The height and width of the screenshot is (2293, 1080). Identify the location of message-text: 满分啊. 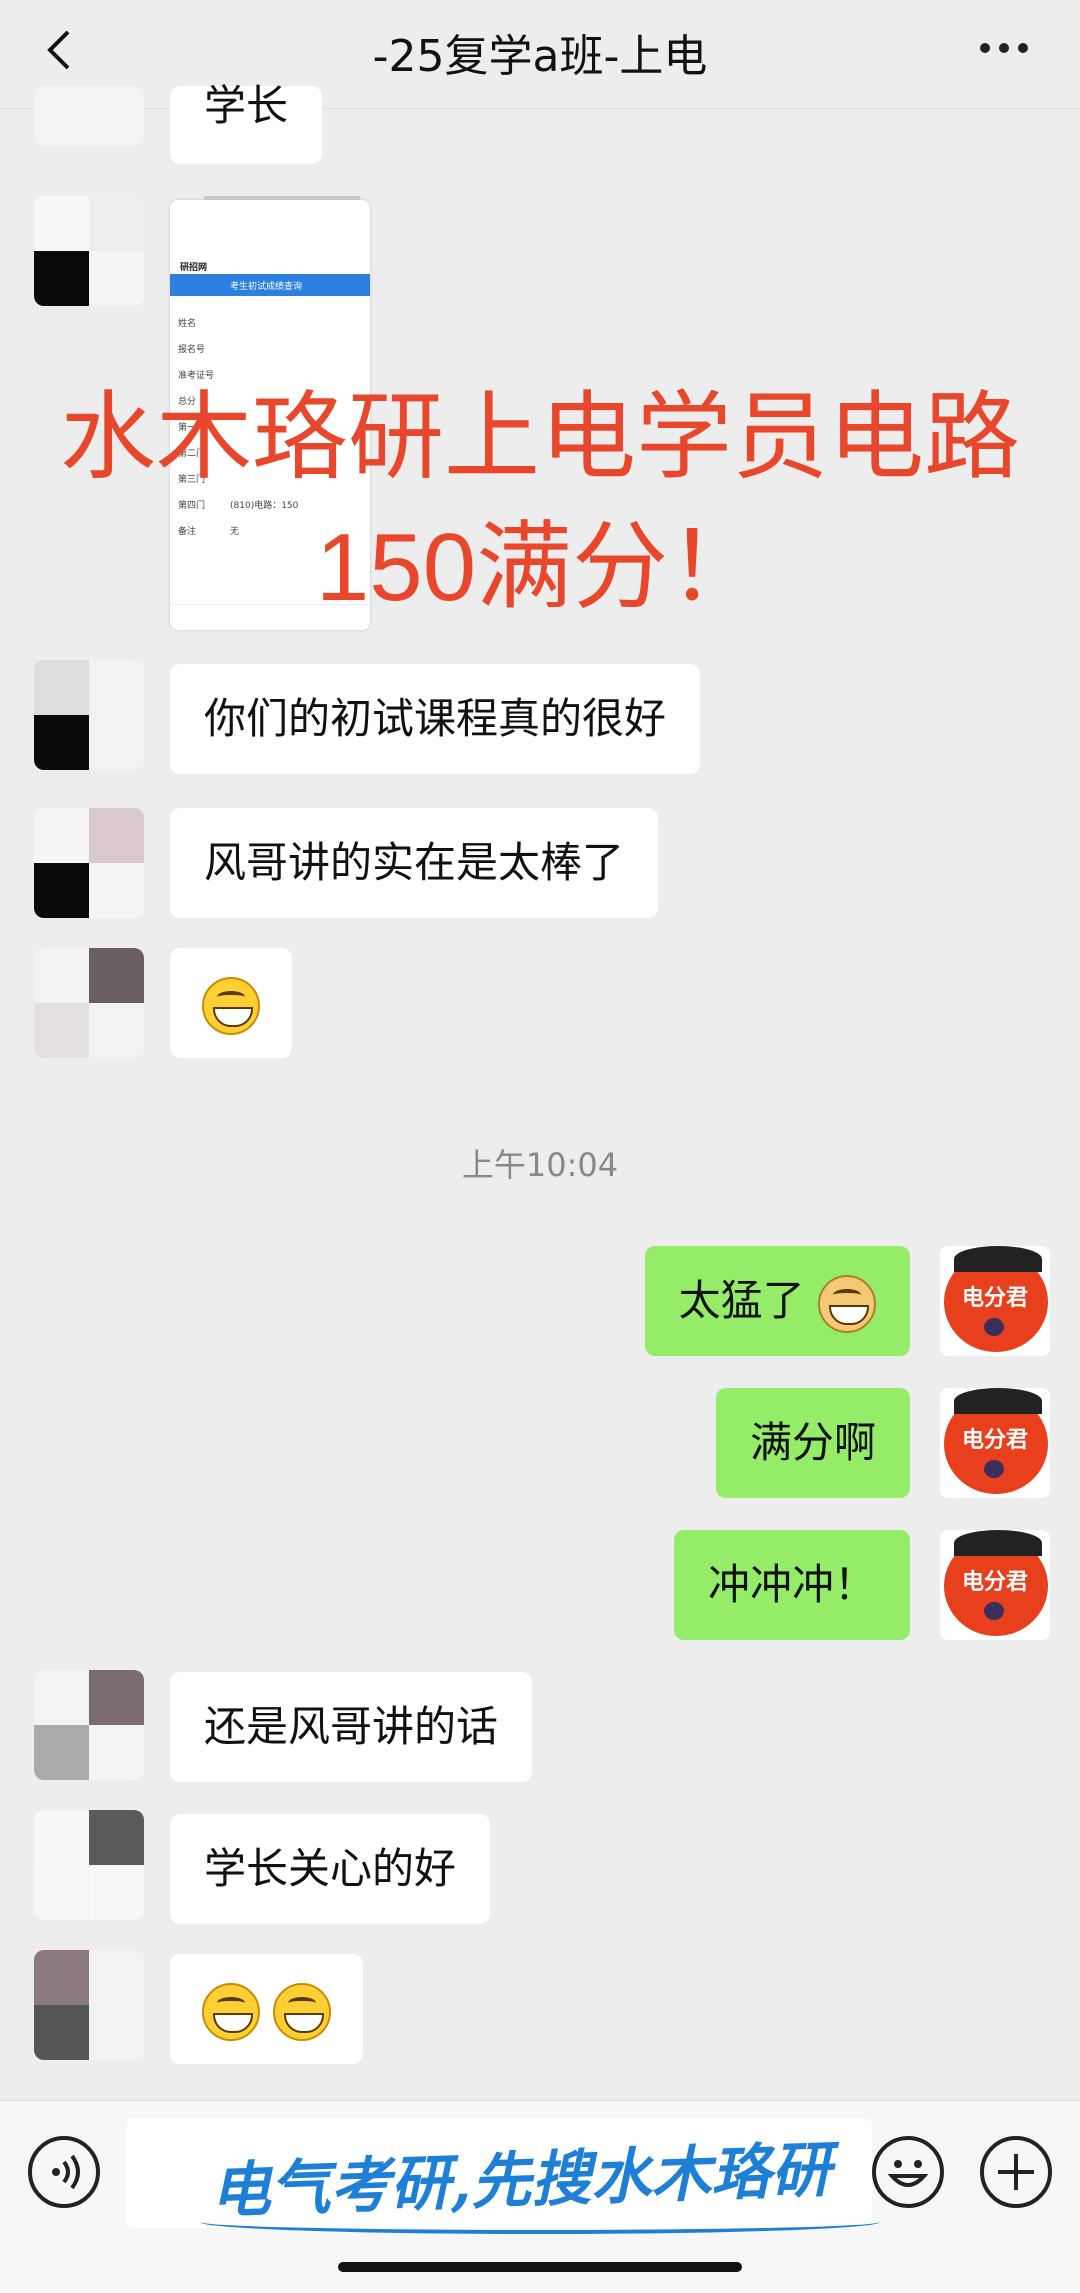
(812, 1442).